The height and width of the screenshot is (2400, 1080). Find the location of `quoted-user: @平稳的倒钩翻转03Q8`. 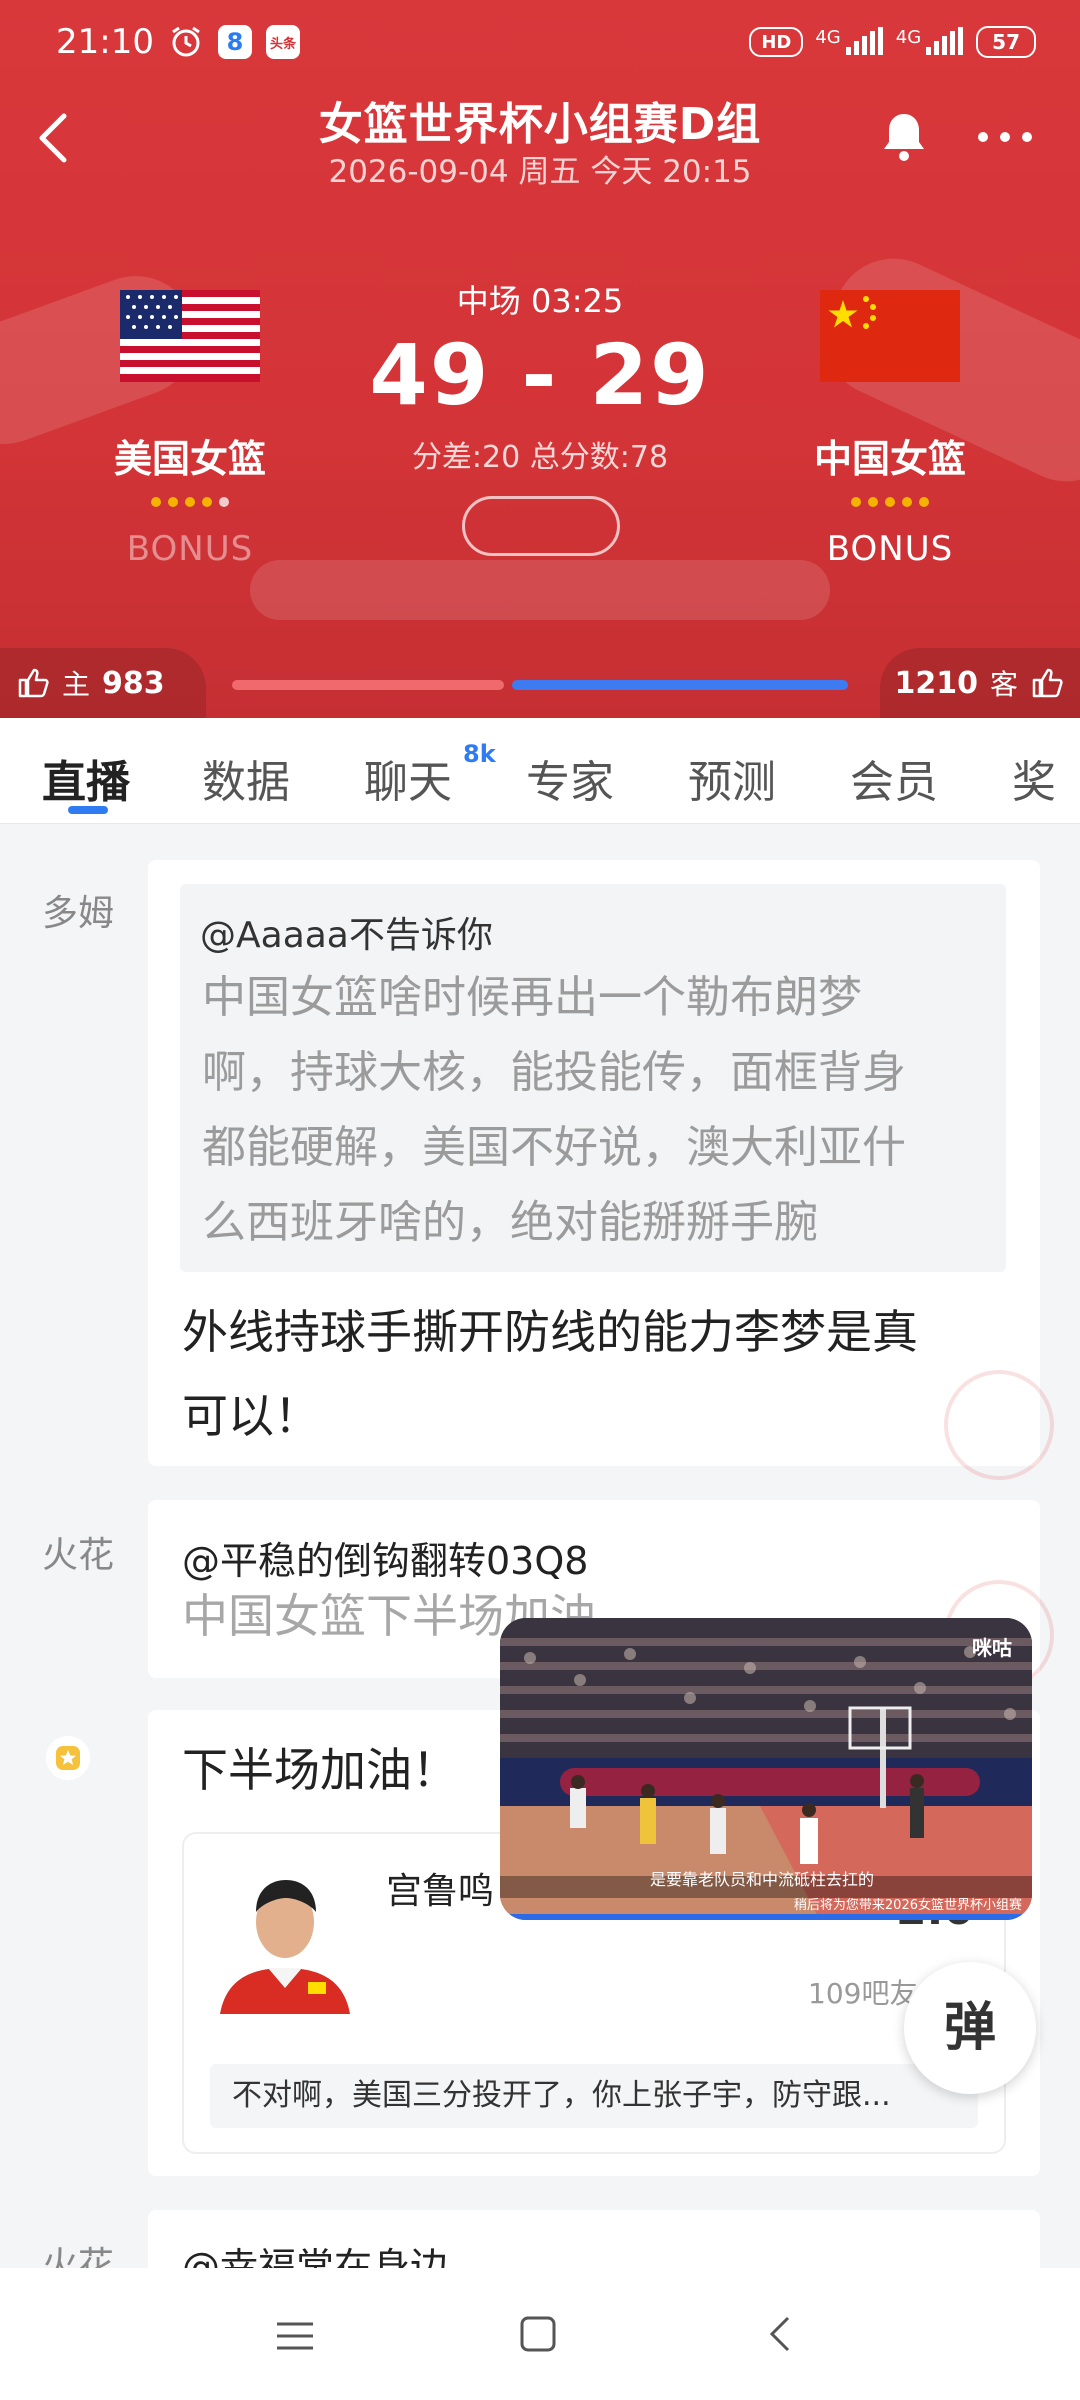

quoted-user: @平稳的倒钩翻转03Q8 is located at coordinates (385, 1557).